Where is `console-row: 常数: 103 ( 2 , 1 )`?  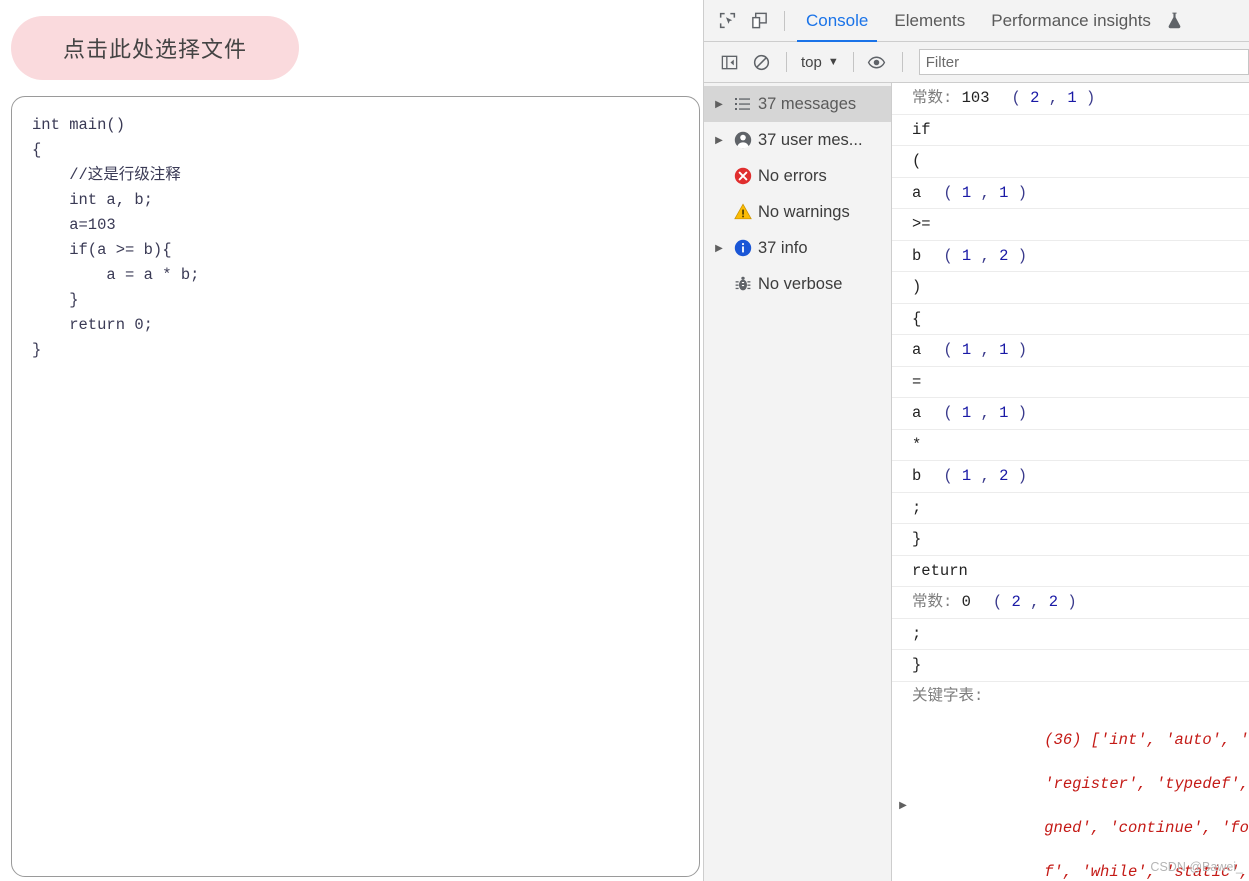
console-row: 常数: 103 ( 2 , 1 ) is located at coordinates (1070, 99).